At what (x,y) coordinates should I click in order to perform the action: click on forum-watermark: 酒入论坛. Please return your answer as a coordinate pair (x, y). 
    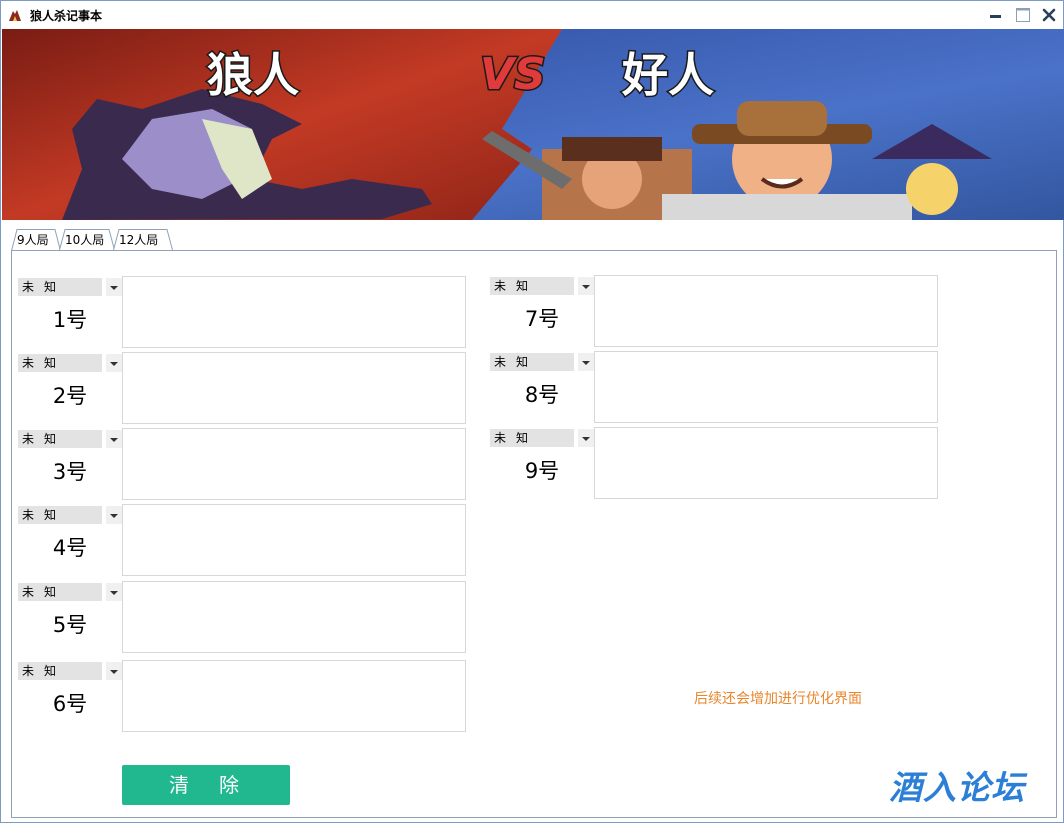
    Looking at the image, I should click on (957, 787).